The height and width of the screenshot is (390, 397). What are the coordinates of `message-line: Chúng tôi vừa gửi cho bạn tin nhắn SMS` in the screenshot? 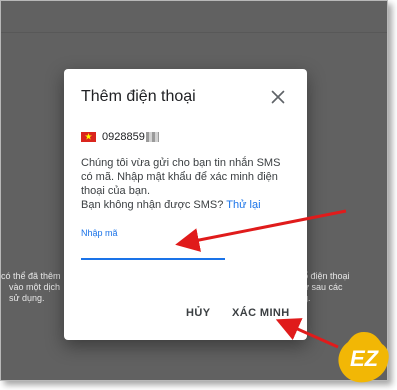 It's located at (181, 163).